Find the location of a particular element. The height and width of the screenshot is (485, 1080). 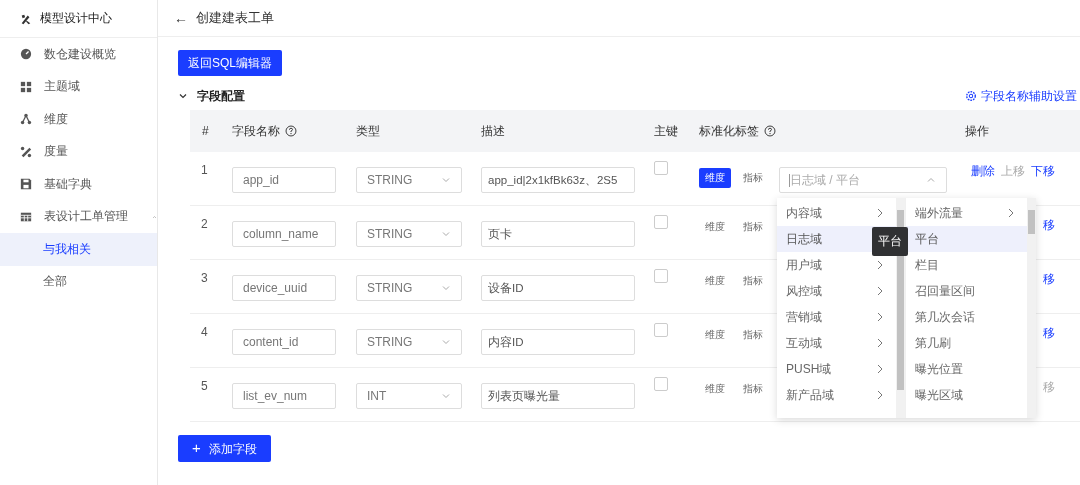

menu-option: 营销域 is located at coordinates (836, 317).